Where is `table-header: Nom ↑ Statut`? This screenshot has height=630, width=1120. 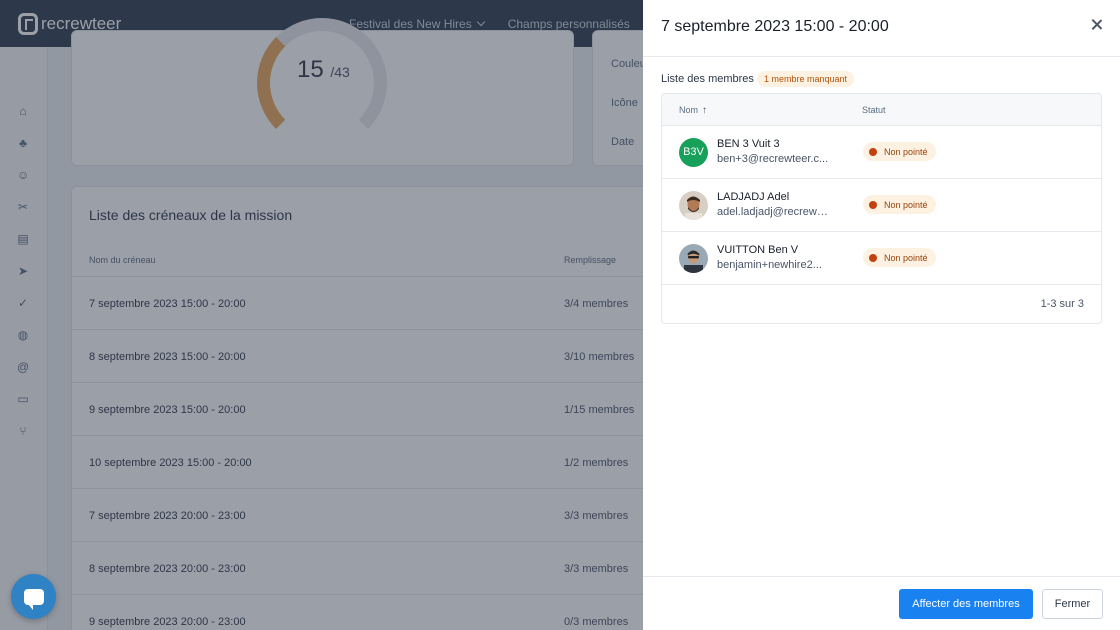 table-header: Nom ↑ Statut is located at coordinates (881, 110).